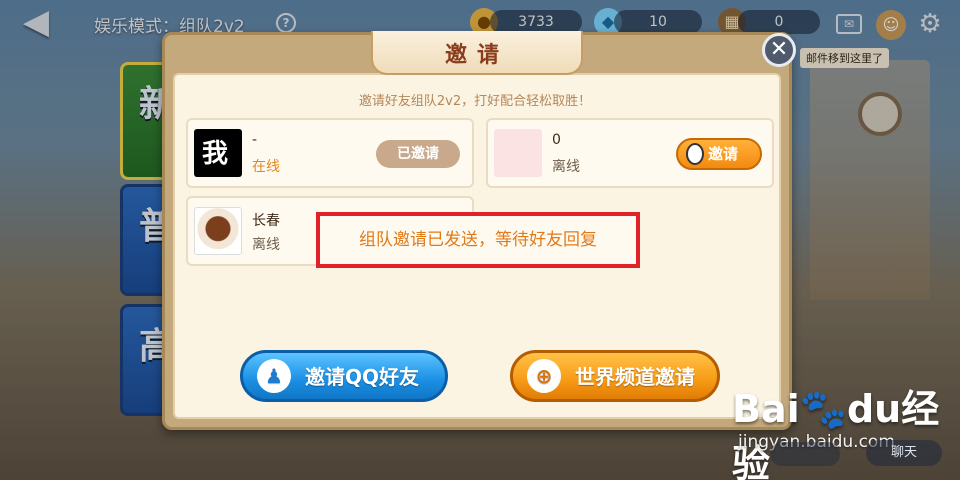 This screenshot has height=480, width=960. Describe the element at coordinates (556, 140) in the screenshot. I see `friend-name: 0` at that location.